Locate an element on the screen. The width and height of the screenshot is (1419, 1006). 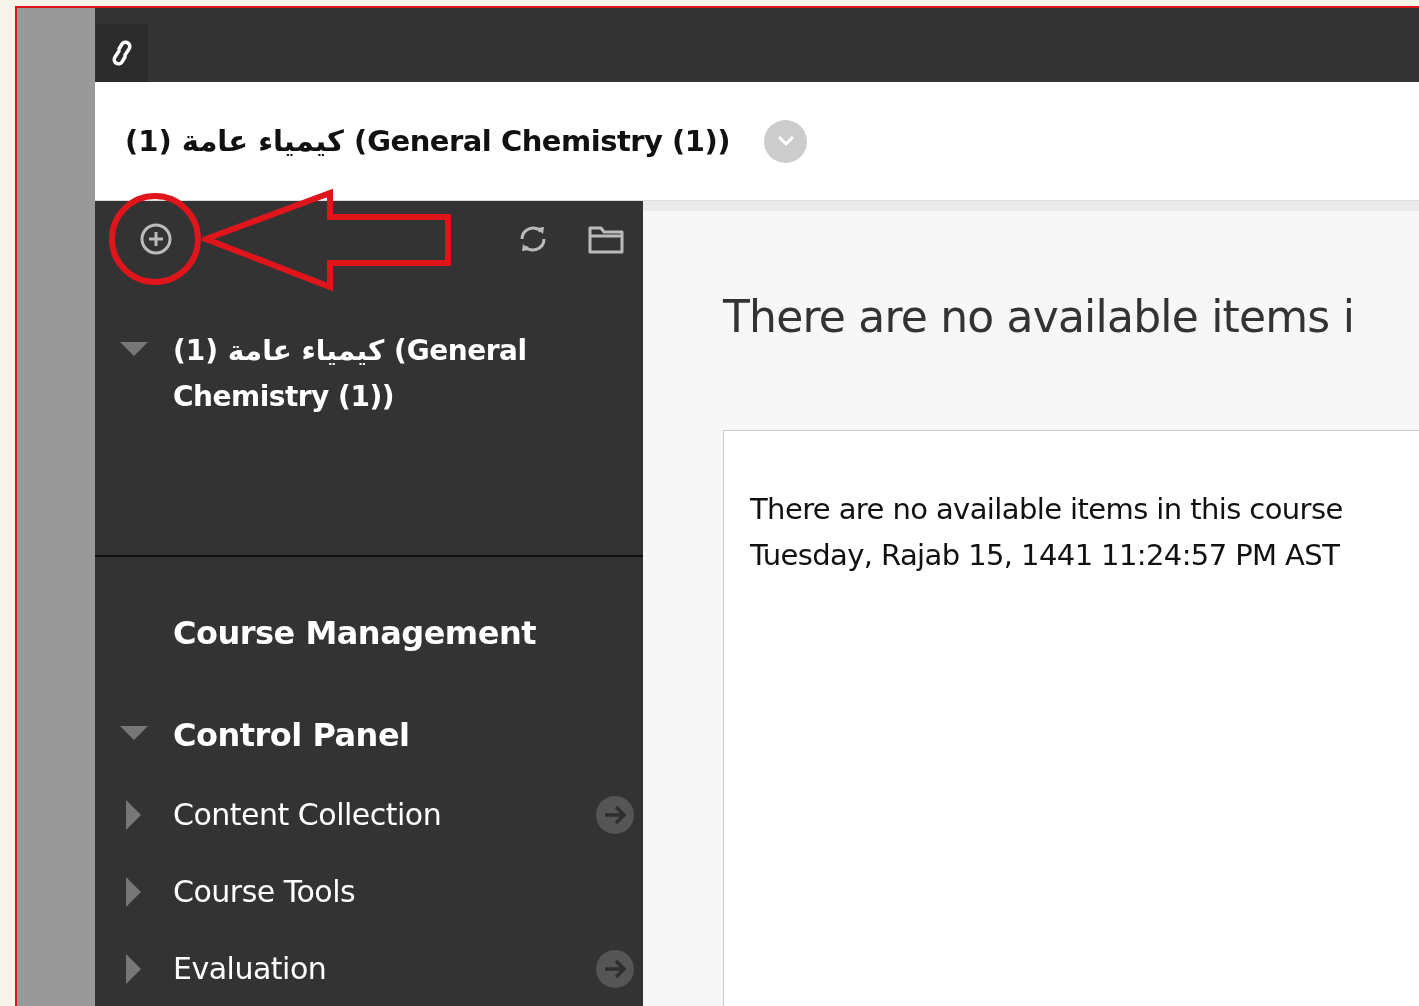
course-menu-button is located at coordinates (785, 141).